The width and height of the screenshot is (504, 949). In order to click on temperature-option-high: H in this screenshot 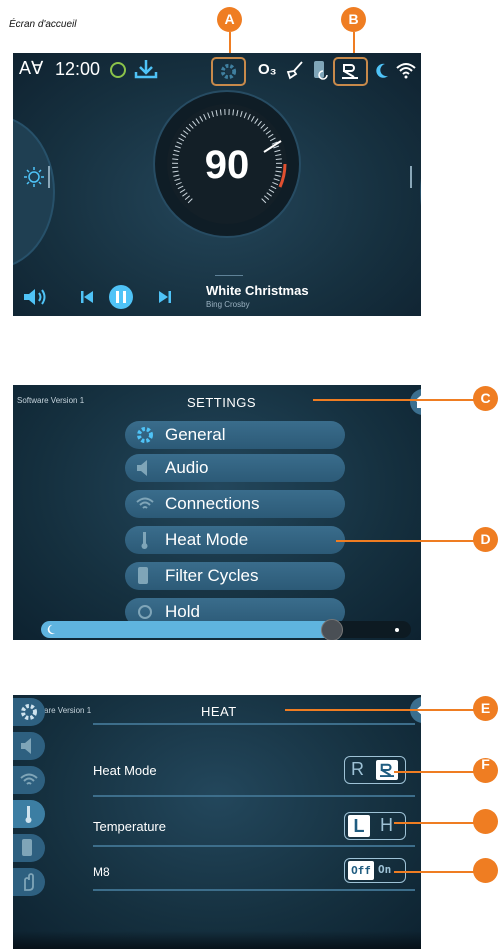, I will do `click(386, 825)`.